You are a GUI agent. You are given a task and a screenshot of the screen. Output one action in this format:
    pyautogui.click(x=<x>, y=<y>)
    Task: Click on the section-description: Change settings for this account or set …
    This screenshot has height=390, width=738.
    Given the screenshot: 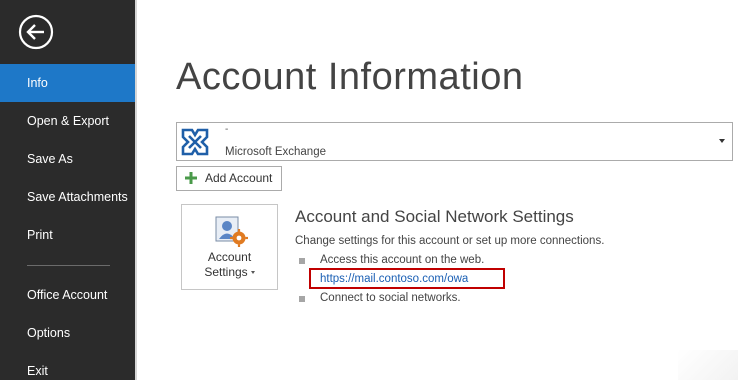 What is the action you would take?
    pyautogui.click(x=450, y=241)
    